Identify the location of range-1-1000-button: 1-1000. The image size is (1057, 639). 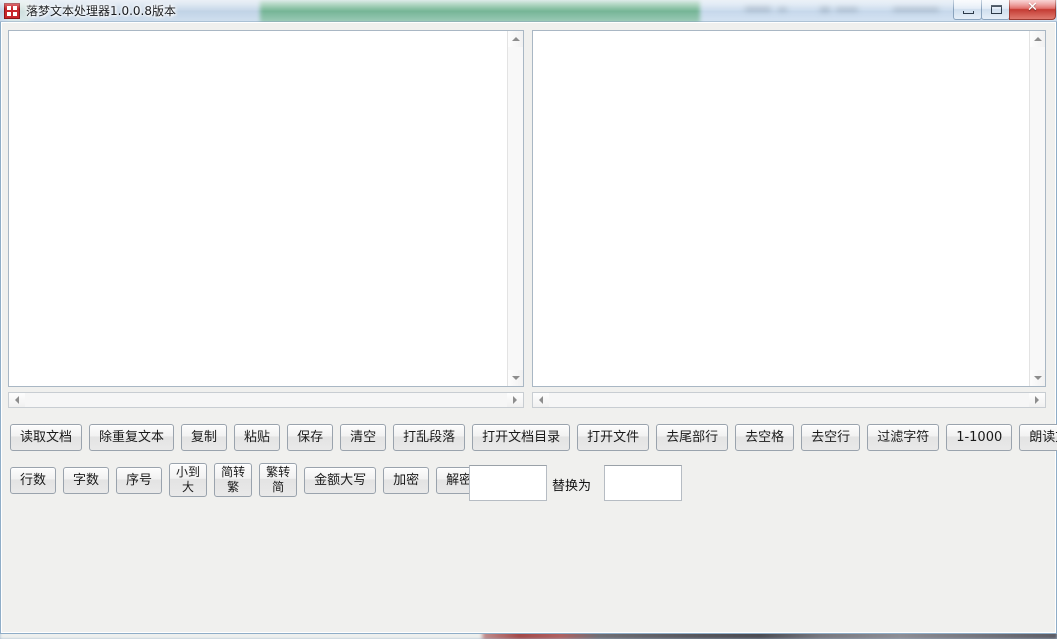
(979, 437).